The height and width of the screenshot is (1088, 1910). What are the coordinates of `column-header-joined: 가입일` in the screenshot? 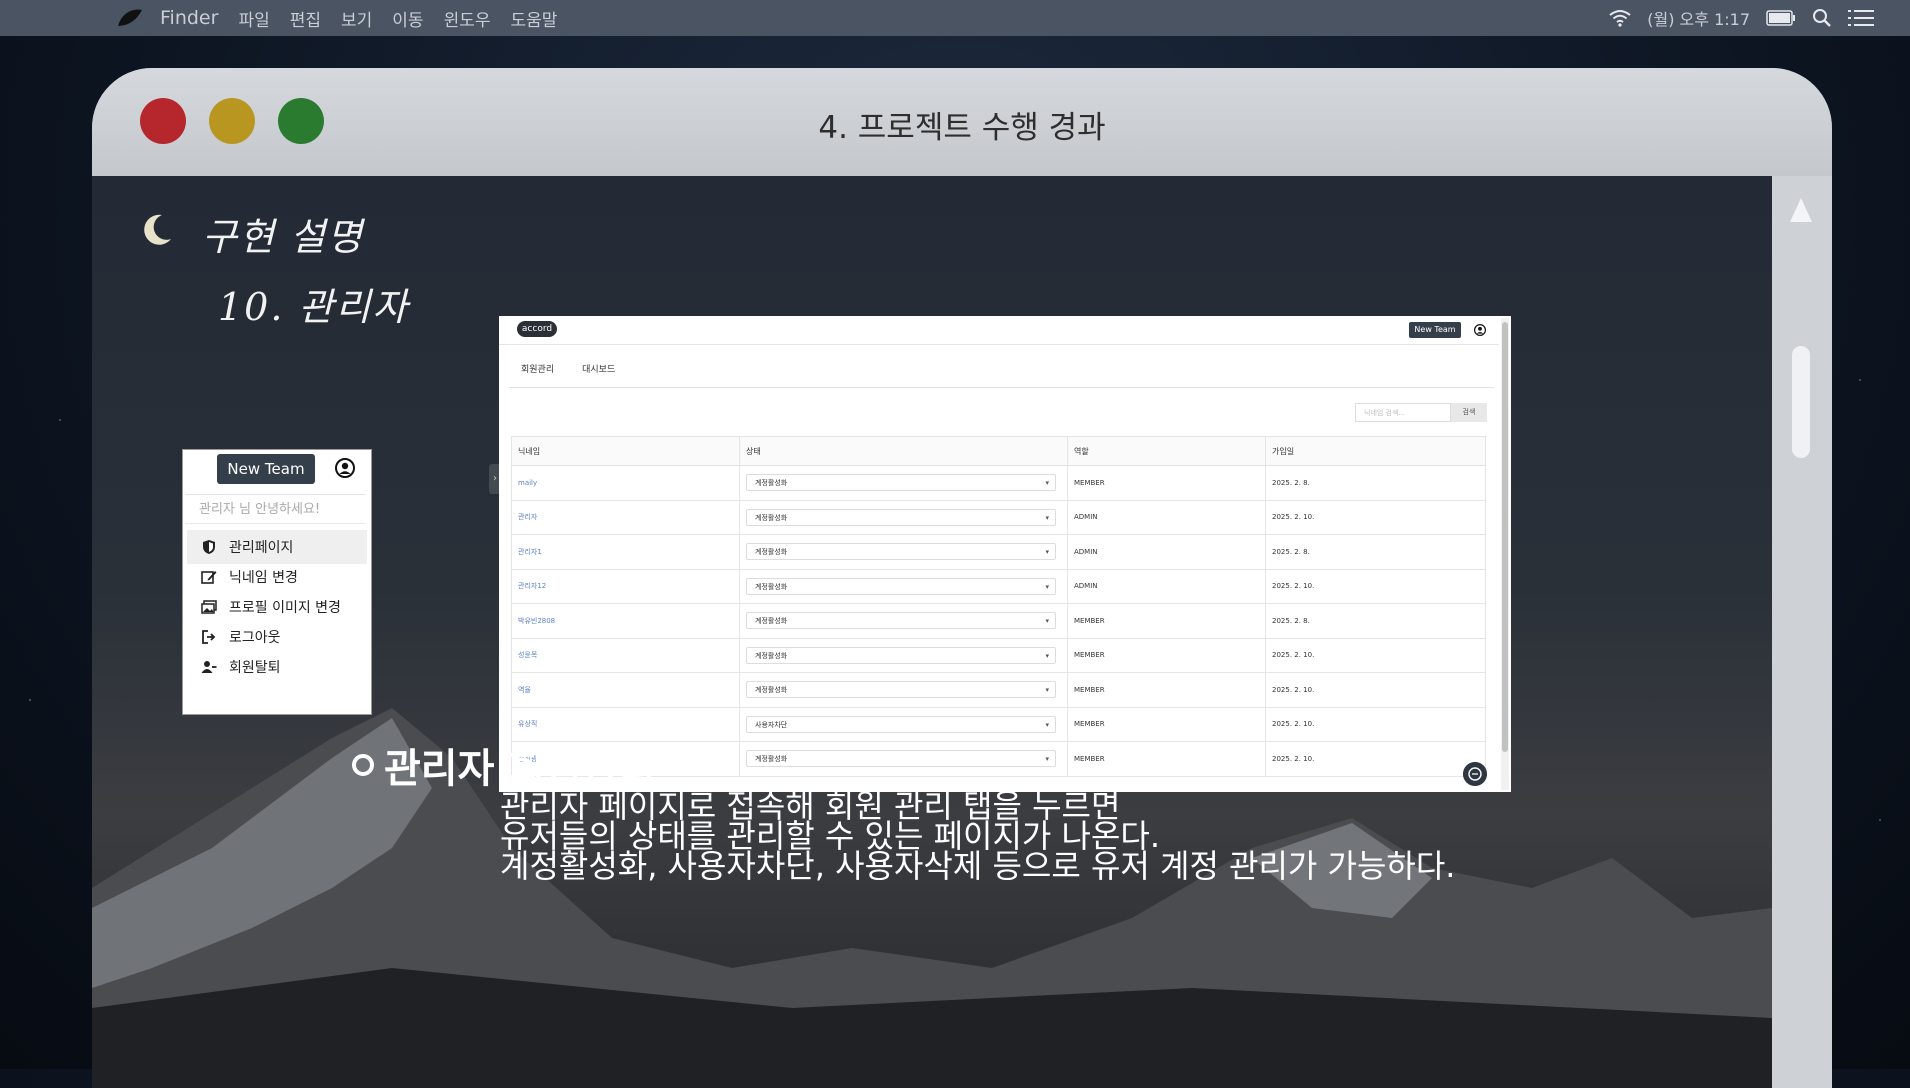 It's located at (1375, 451).